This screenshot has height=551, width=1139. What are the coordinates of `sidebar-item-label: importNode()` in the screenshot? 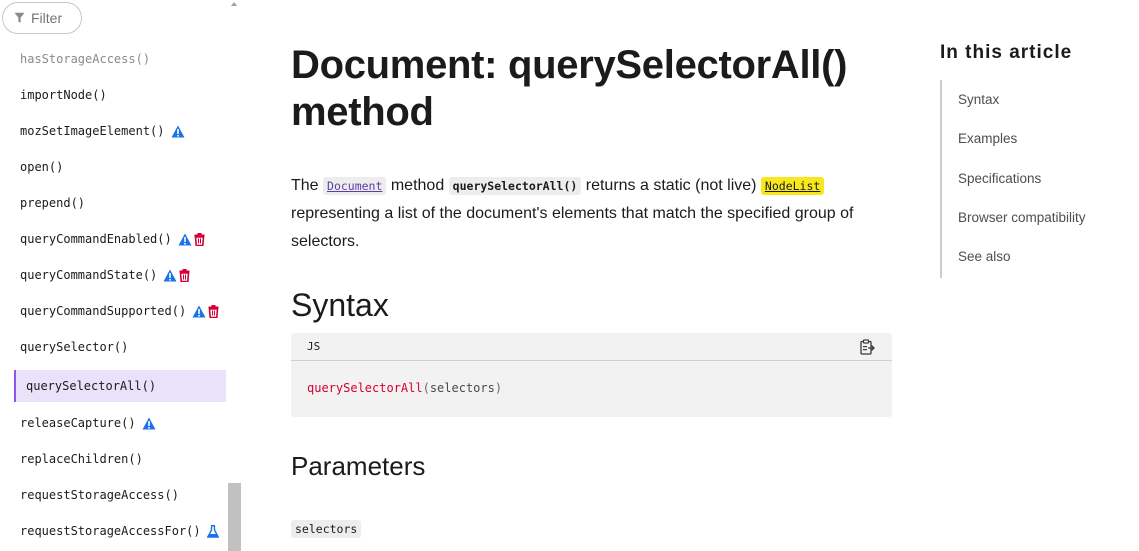 It's located at (63, 95).